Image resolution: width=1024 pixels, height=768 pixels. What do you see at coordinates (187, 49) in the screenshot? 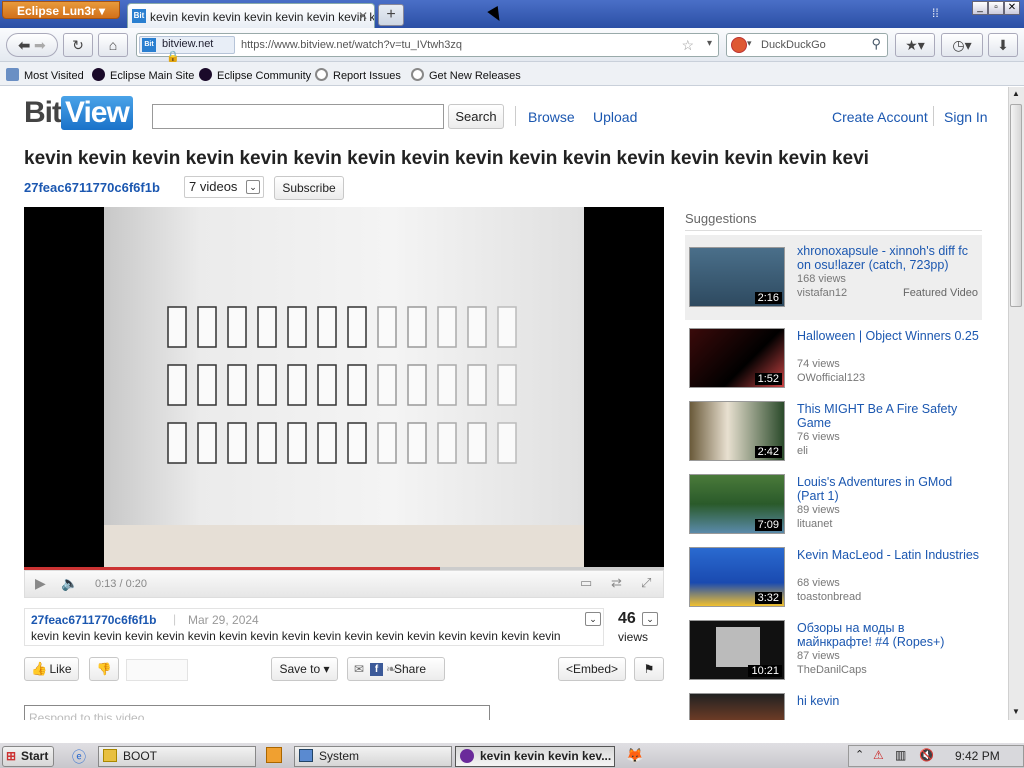
I see `site-identity-badge: Bit bitview.net 🔒` at bounding box center [187, 49].